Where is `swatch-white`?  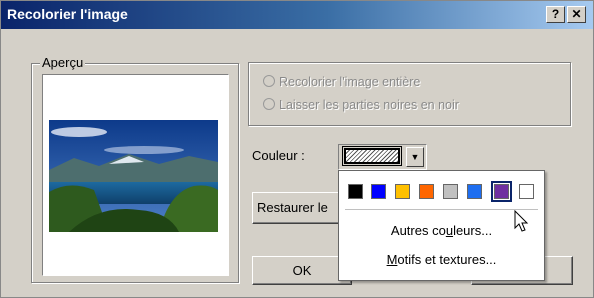 swatch-white is located at coordinates (526, 191).